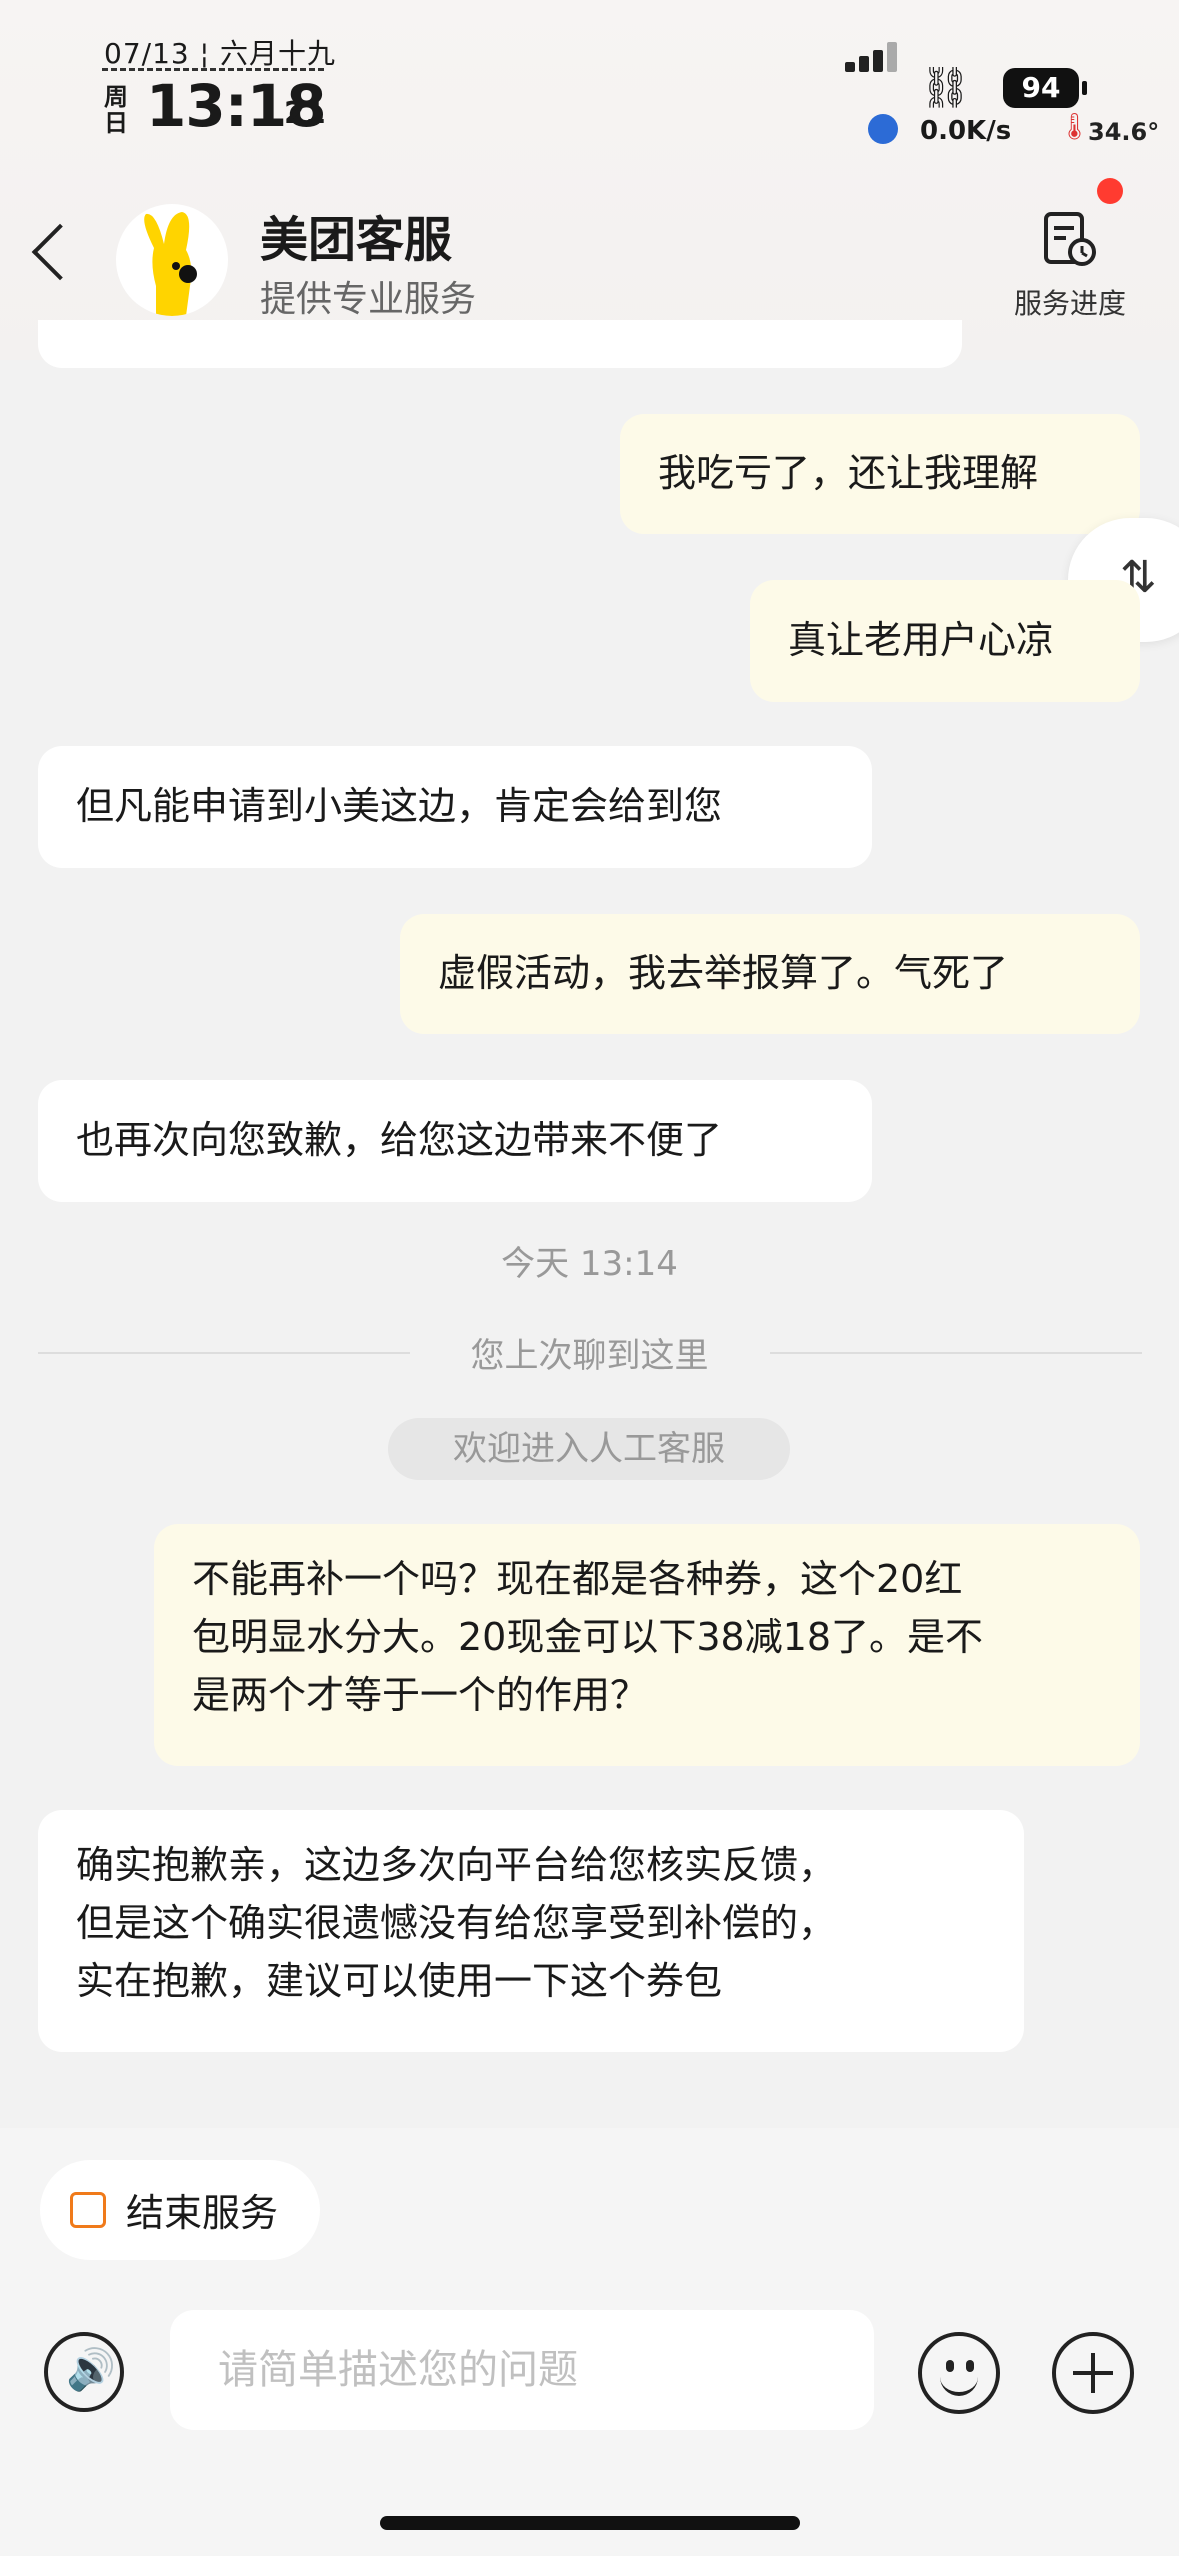 The width and height of the screenshot is (1179, 2556). Describe the element at coordinates (213, 69) in the screenshot. I see `status-divider` at that location.